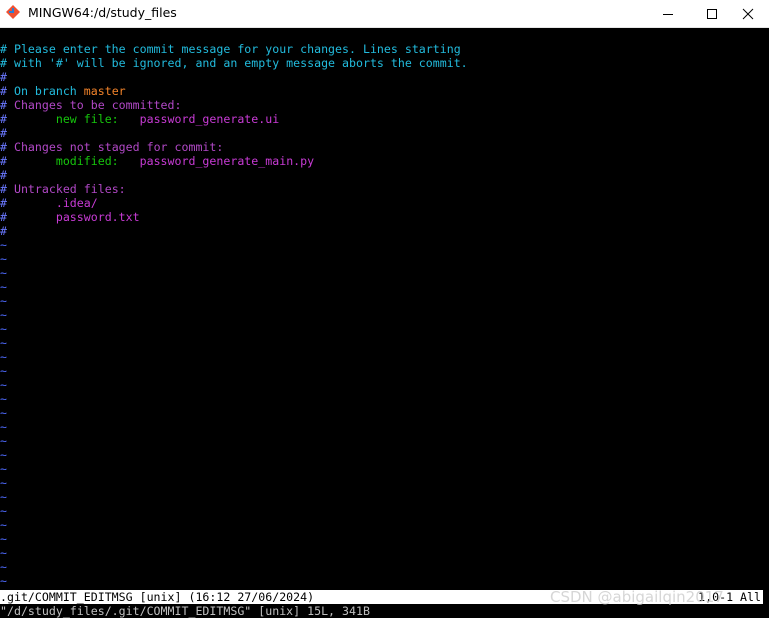  I want to click on editor-line: # Changes to be committed:, so click(91, 105).